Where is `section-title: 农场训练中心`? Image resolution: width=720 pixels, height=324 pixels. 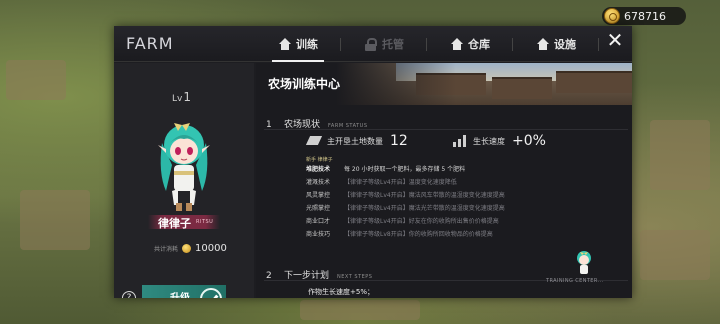 section-title: 农场训练中心 is located at coordinates (304, 84).